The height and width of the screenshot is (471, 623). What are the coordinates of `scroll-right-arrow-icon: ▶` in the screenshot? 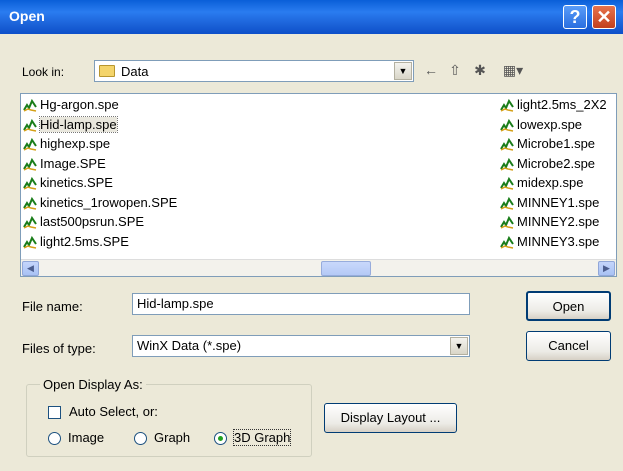 It's located at (606, 268).